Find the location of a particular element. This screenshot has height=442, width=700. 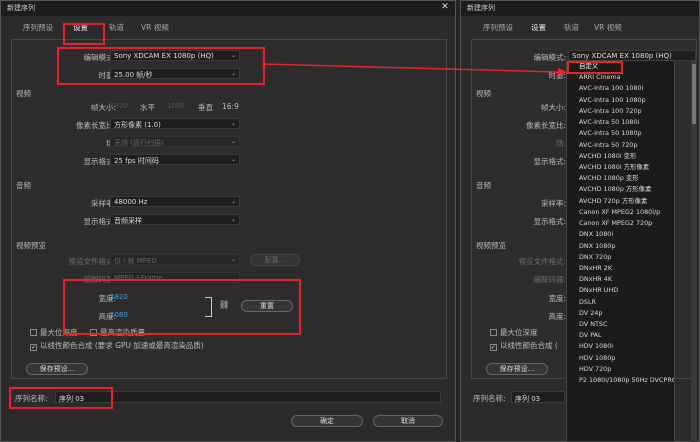

dropdown-option: AVCHD 1080p 方形像素 is located at coordinates (620, 189).